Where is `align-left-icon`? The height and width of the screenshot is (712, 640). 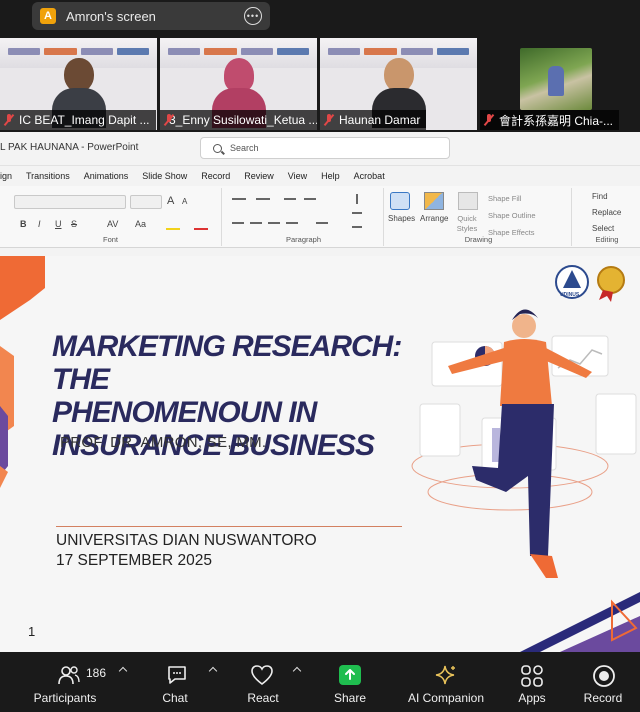 align-left-icon is located at coordinates (238, 223).